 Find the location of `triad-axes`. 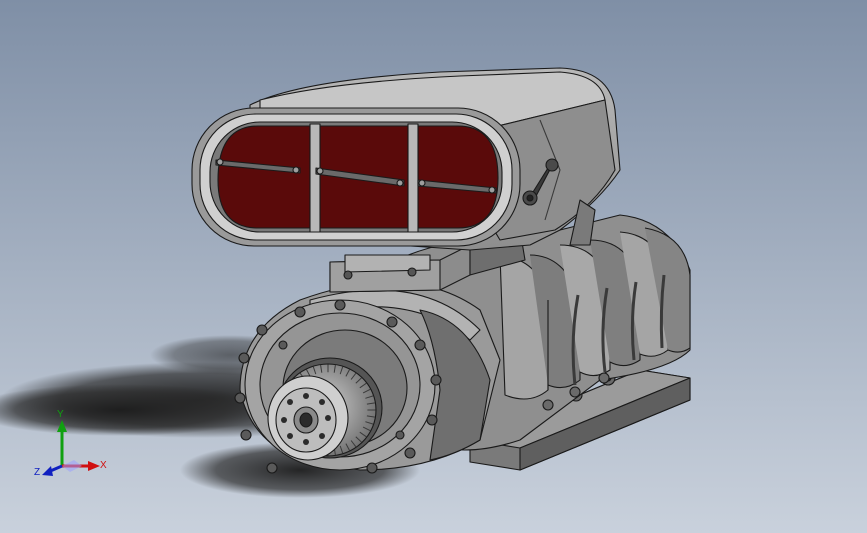

triad-axes is located at coordinates (71, 448).